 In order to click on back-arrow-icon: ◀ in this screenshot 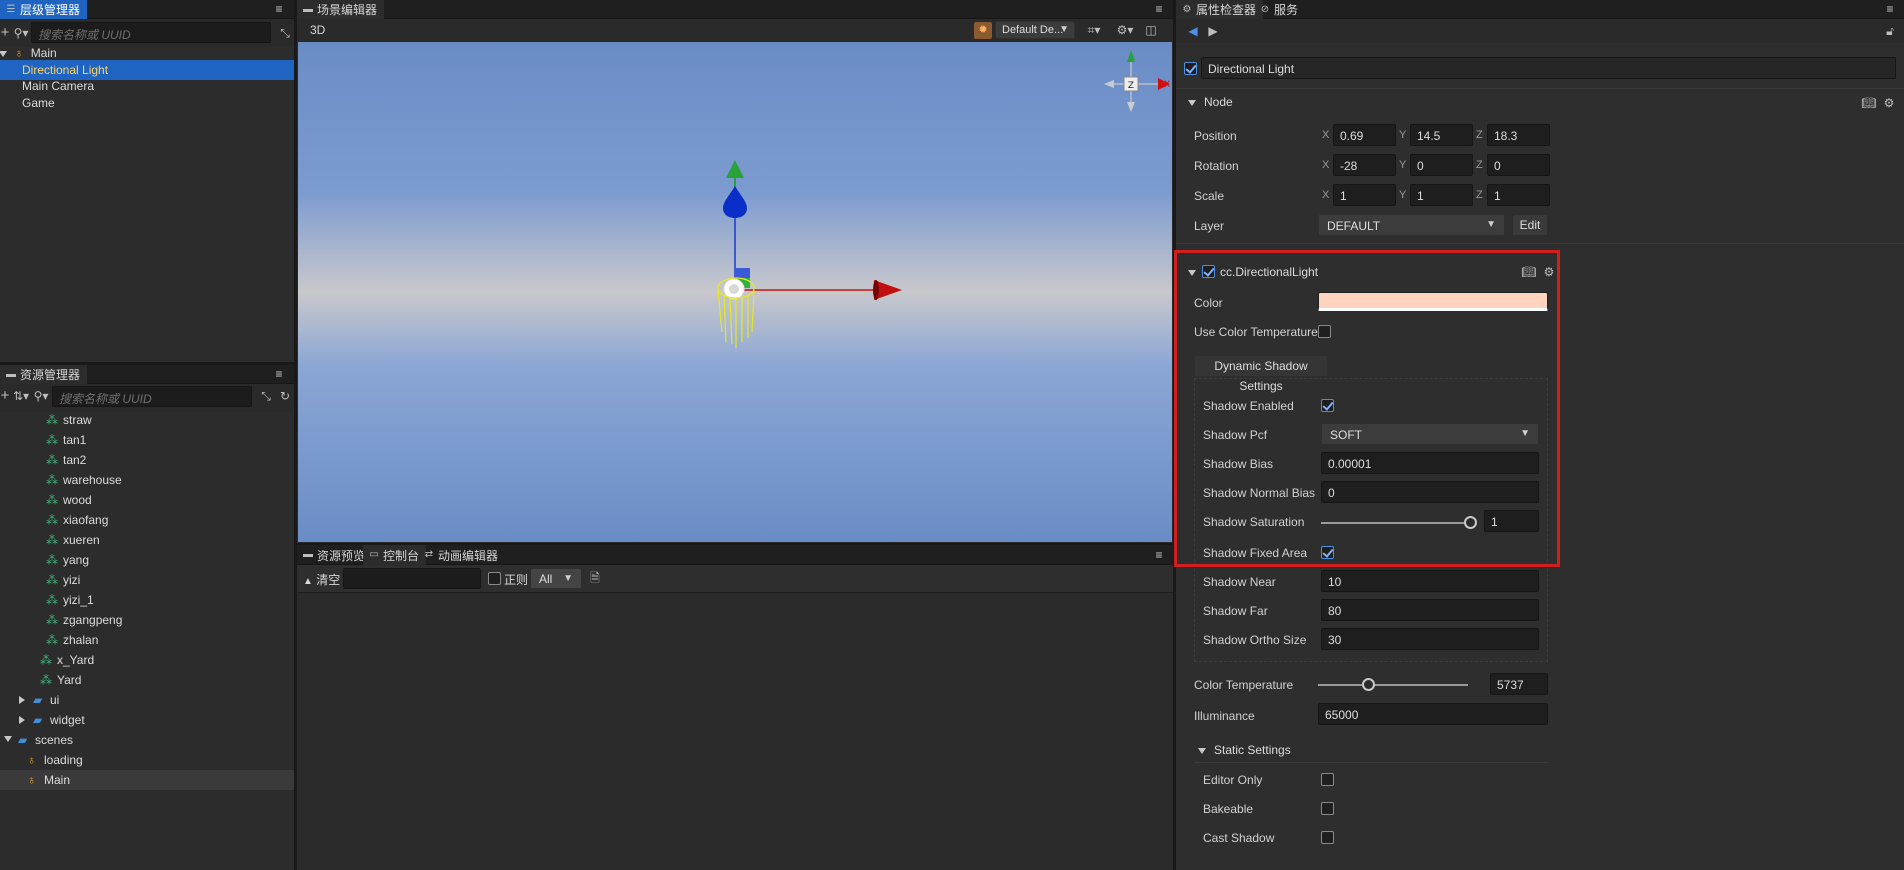, I will do `click(1193, 31)`.